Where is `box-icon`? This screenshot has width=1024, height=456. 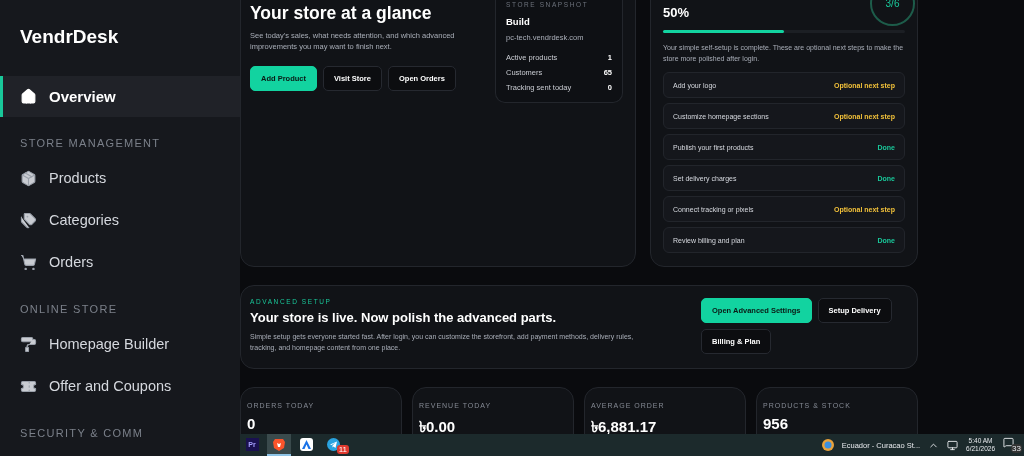 box-icon is located at coordinates (28, 178).